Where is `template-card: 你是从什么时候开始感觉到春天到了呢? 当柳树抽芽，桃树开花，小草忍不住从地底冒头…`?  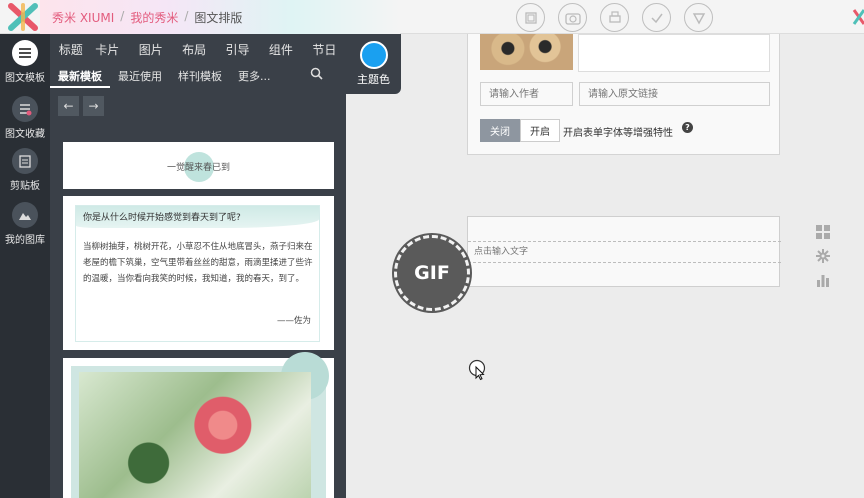 template-card: 你是从什么时候开始感觉到春天到了呢? 当柳树抽芽，桃树开花，小草忍不住从地底冒头… is located at coordinates (198, 273).